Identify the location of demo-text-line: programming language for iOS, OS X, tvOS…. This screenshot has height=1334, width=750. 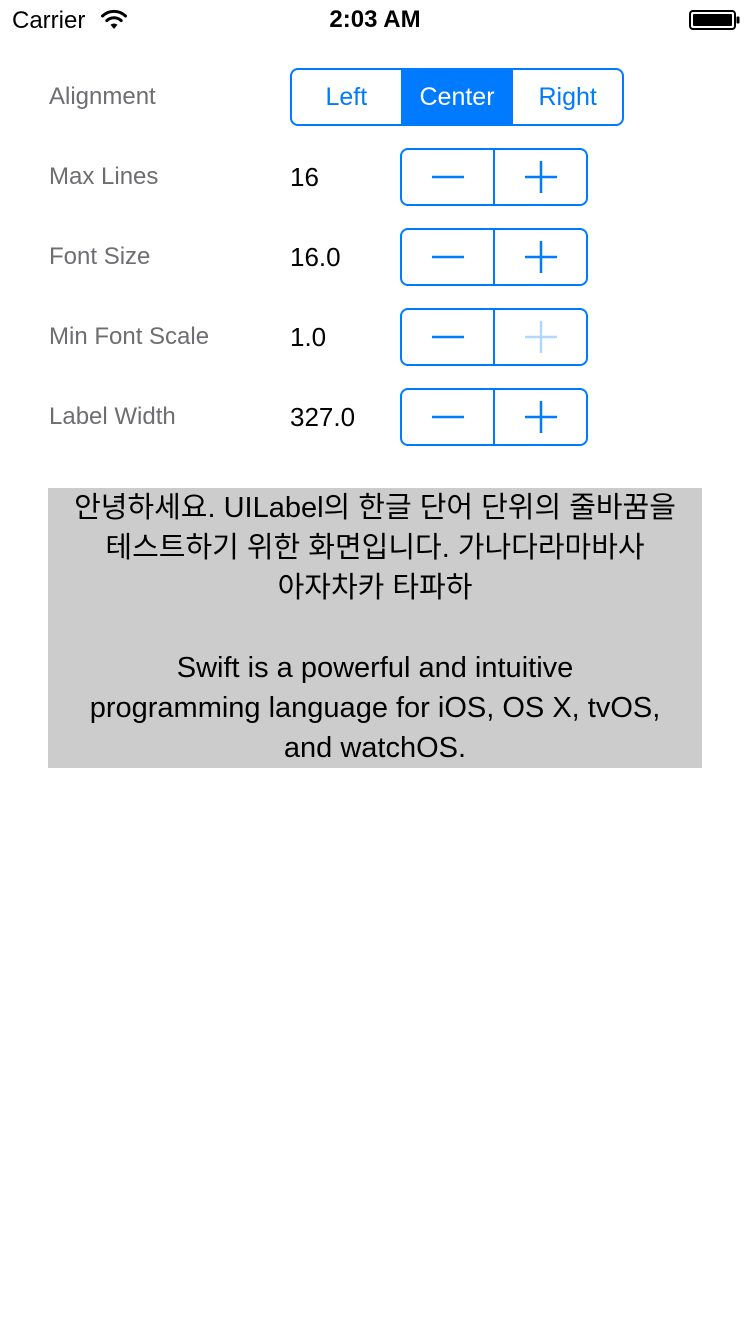
(375, 708).